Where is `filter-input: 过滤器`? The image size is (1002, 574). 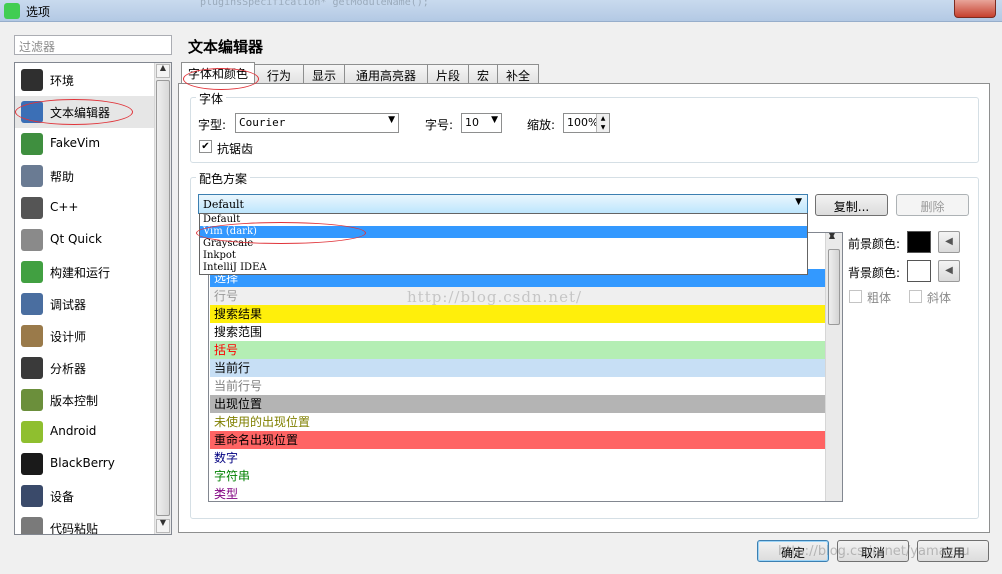 filter-input: 过滤器 is located at coordinates (93, 45).